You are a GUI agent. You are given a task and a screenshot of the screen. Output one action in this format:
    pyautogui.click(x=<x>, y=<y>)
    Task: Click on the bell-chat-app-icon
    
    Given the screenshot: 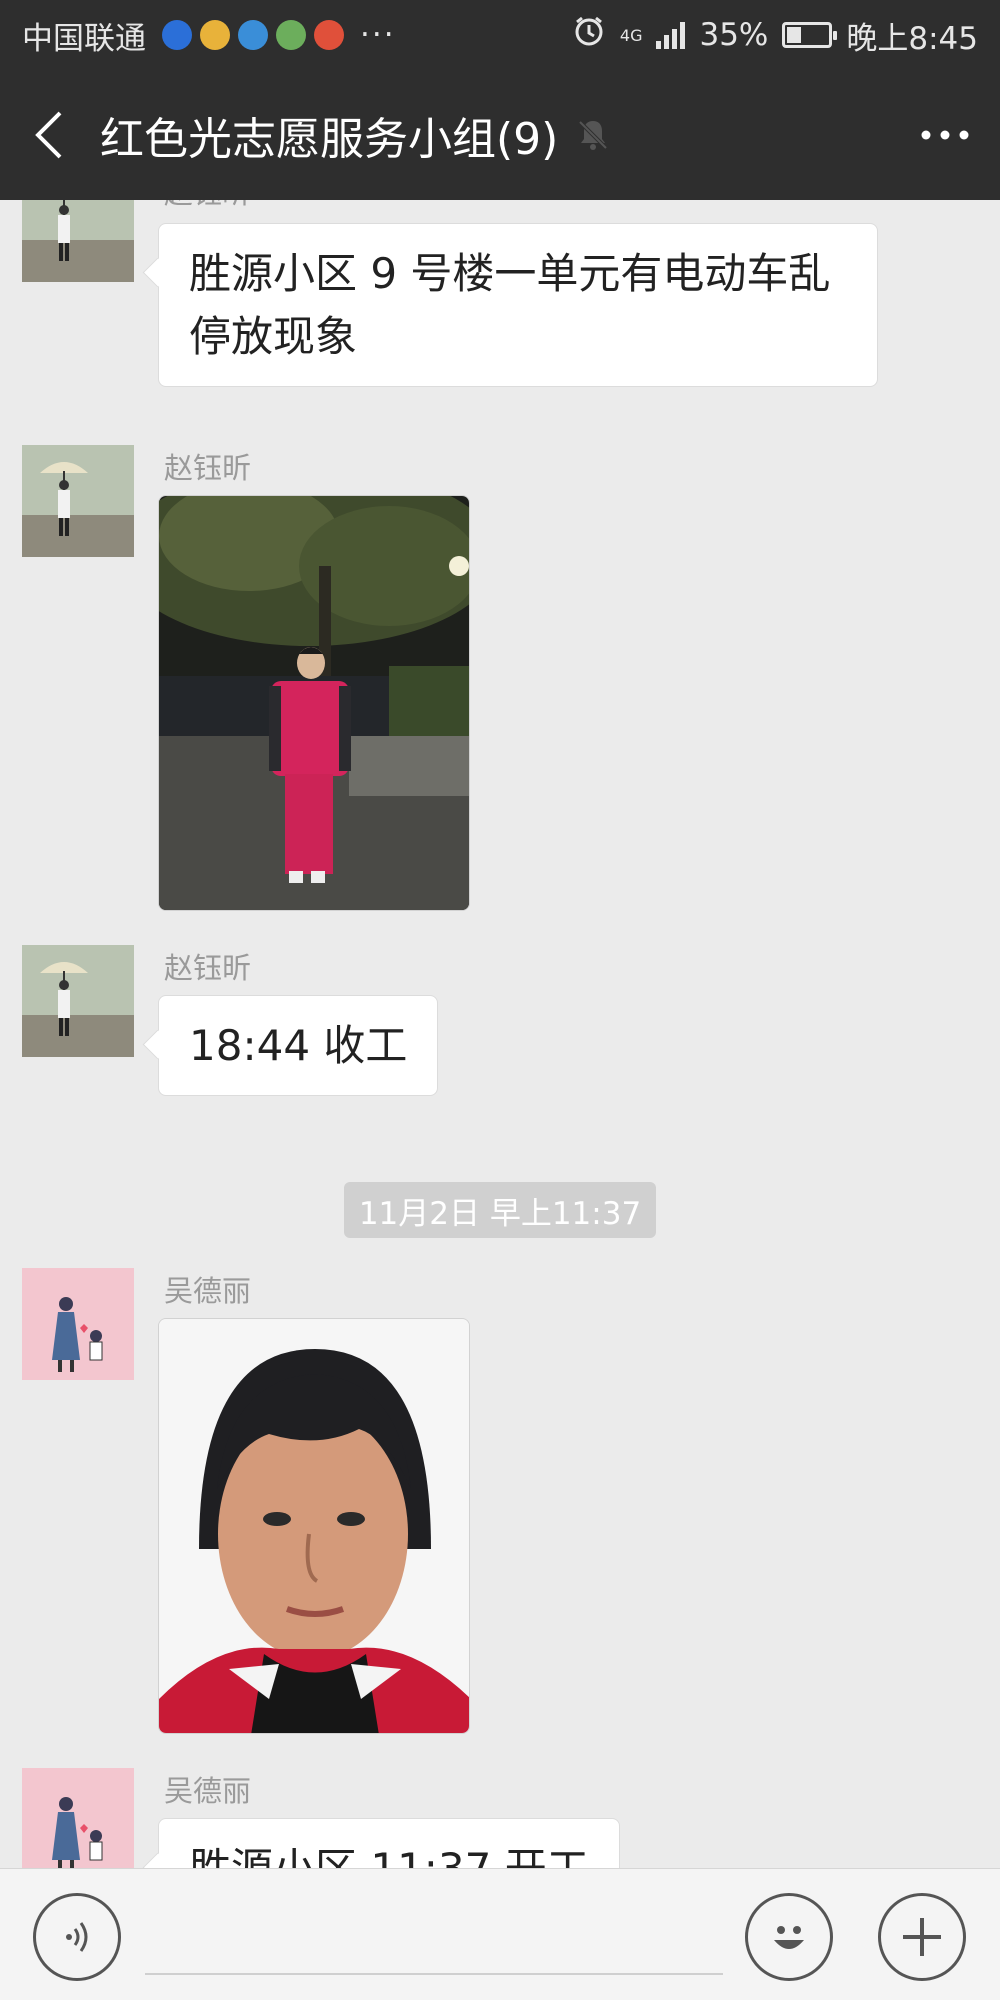 What is the action you would take?
    pyautogui.click(x=253, y=35)
    